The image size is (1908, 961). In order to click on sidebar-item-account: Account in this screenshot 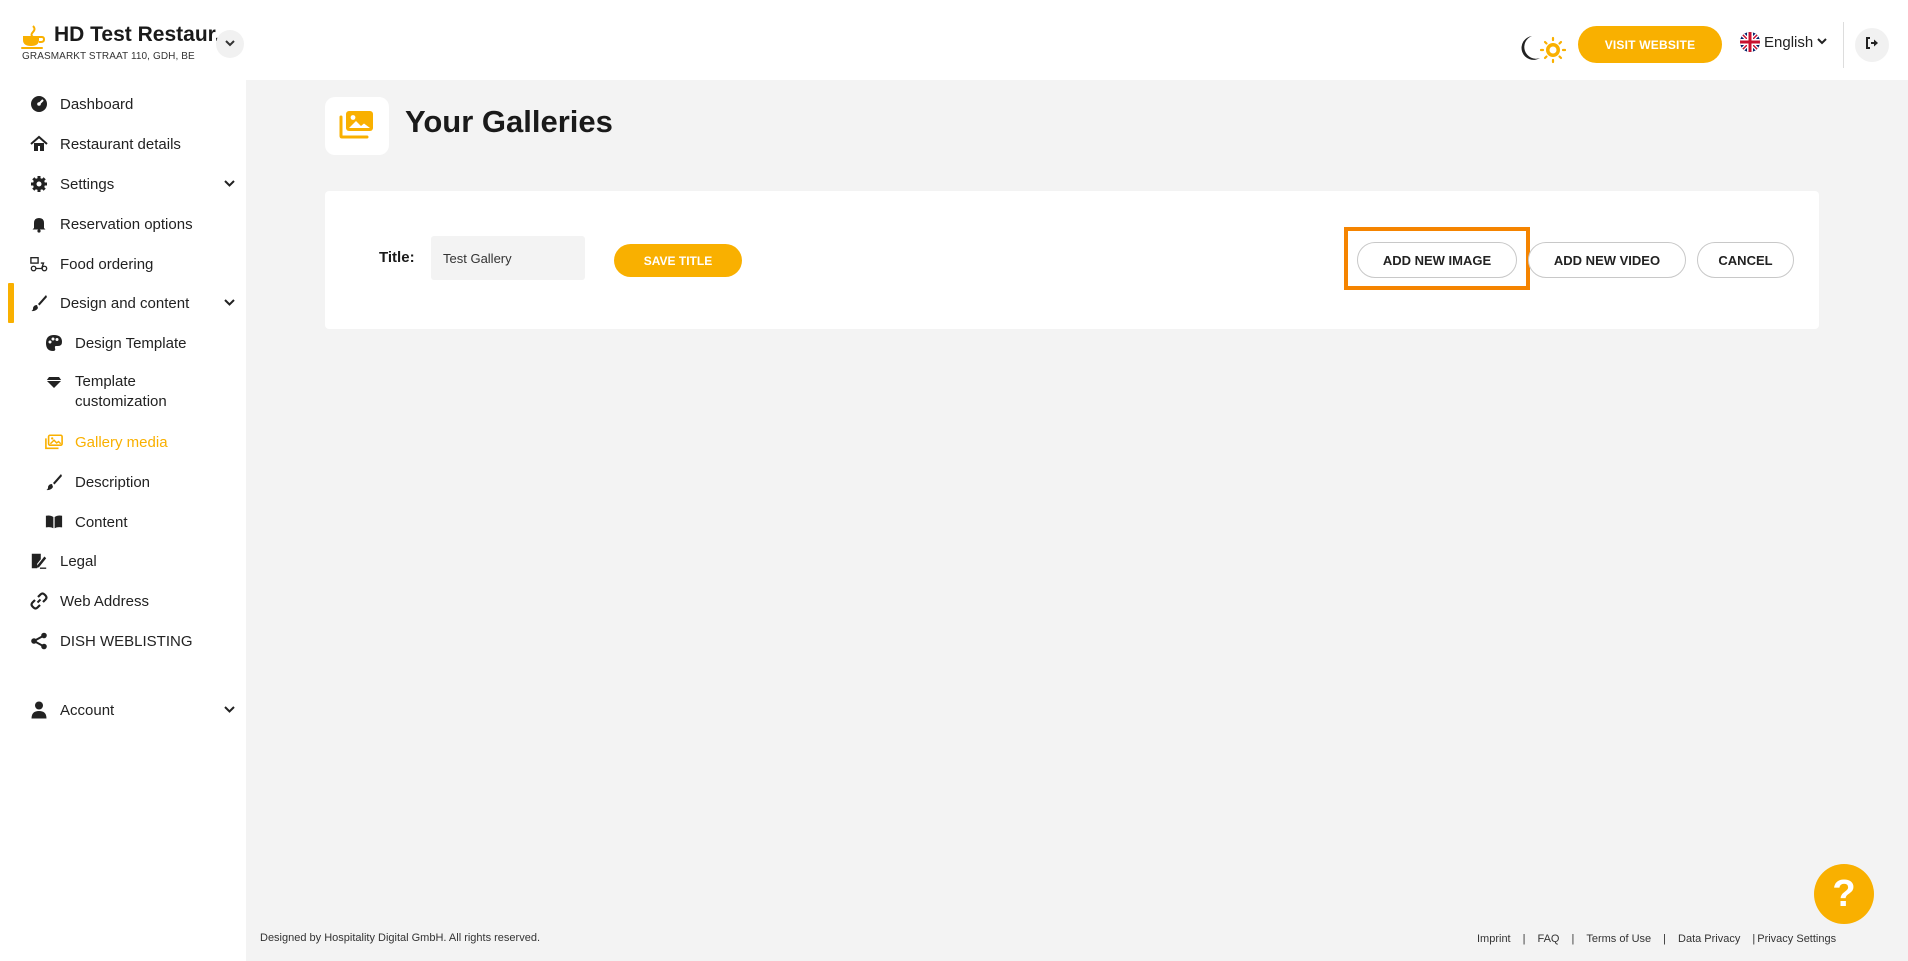, I will do `click(123, 710)`.